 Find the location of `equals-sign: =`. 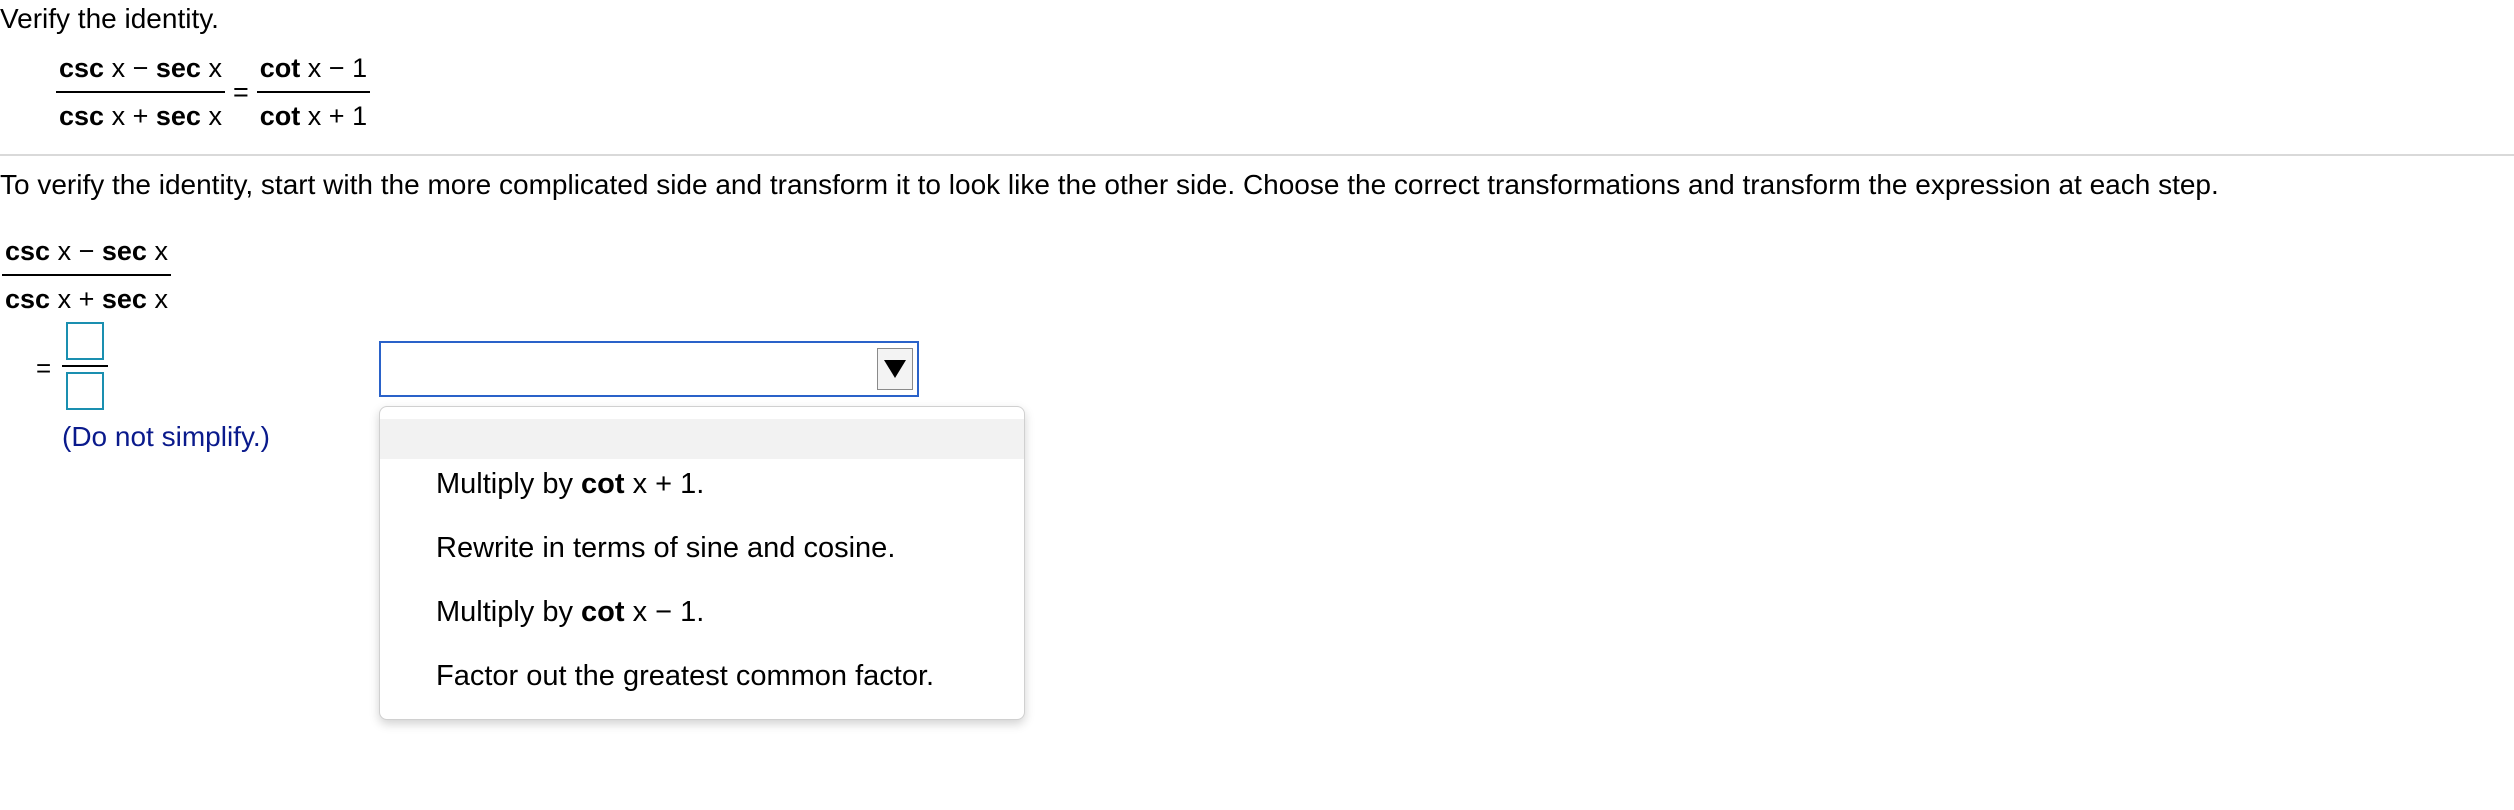

equals-sign: = is located at coordinates (240, 92).